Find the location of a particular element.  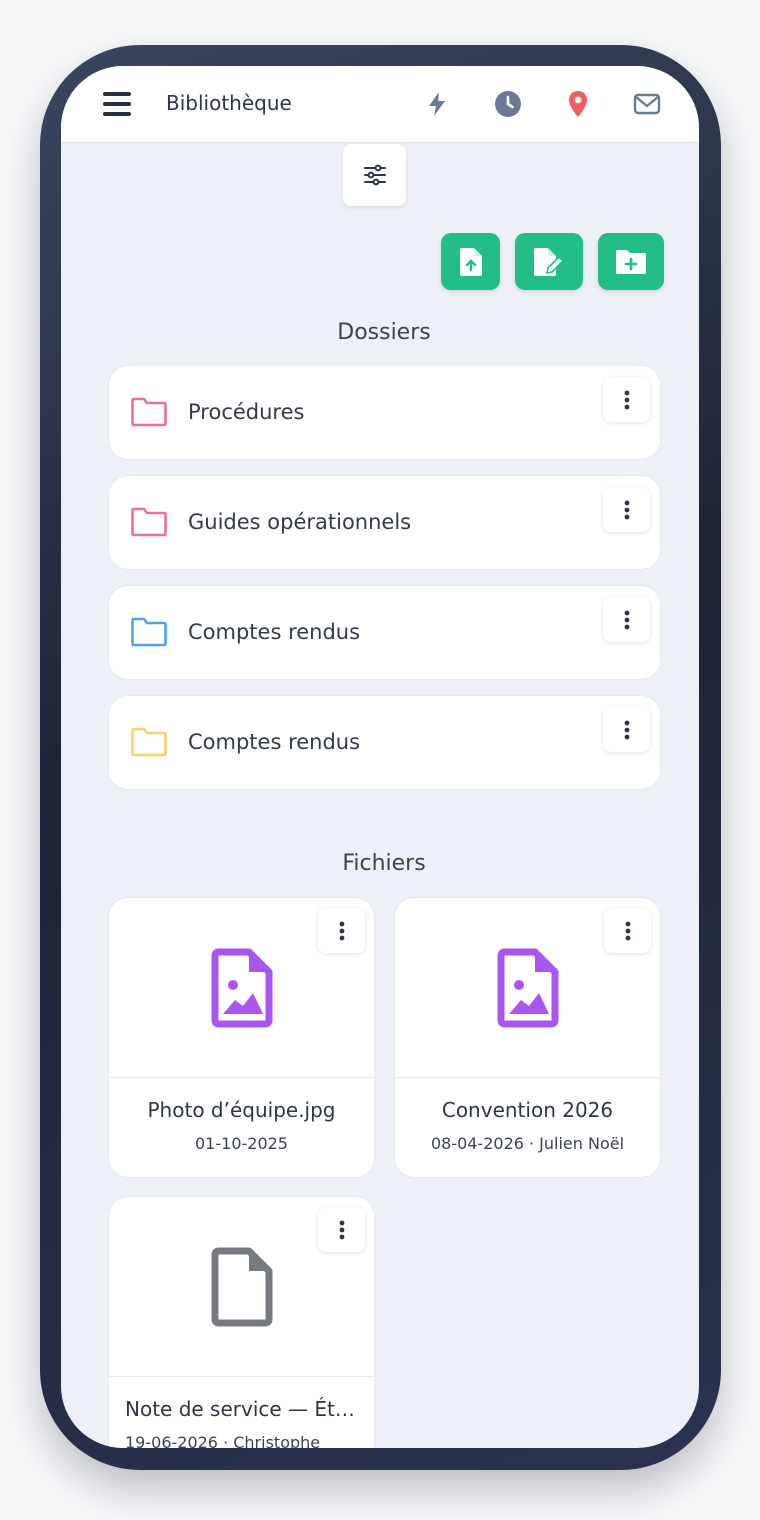

create-document-button is located at coordinates (549, 261).